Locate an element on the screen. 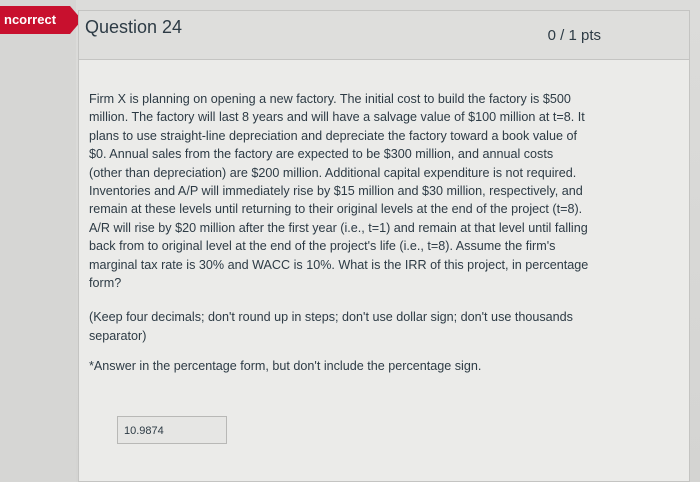 Image resolution: width=700 pixels, height=482 pixels. question-header: Question 24 0 / 1 pts is located at coordinates (384, 35).